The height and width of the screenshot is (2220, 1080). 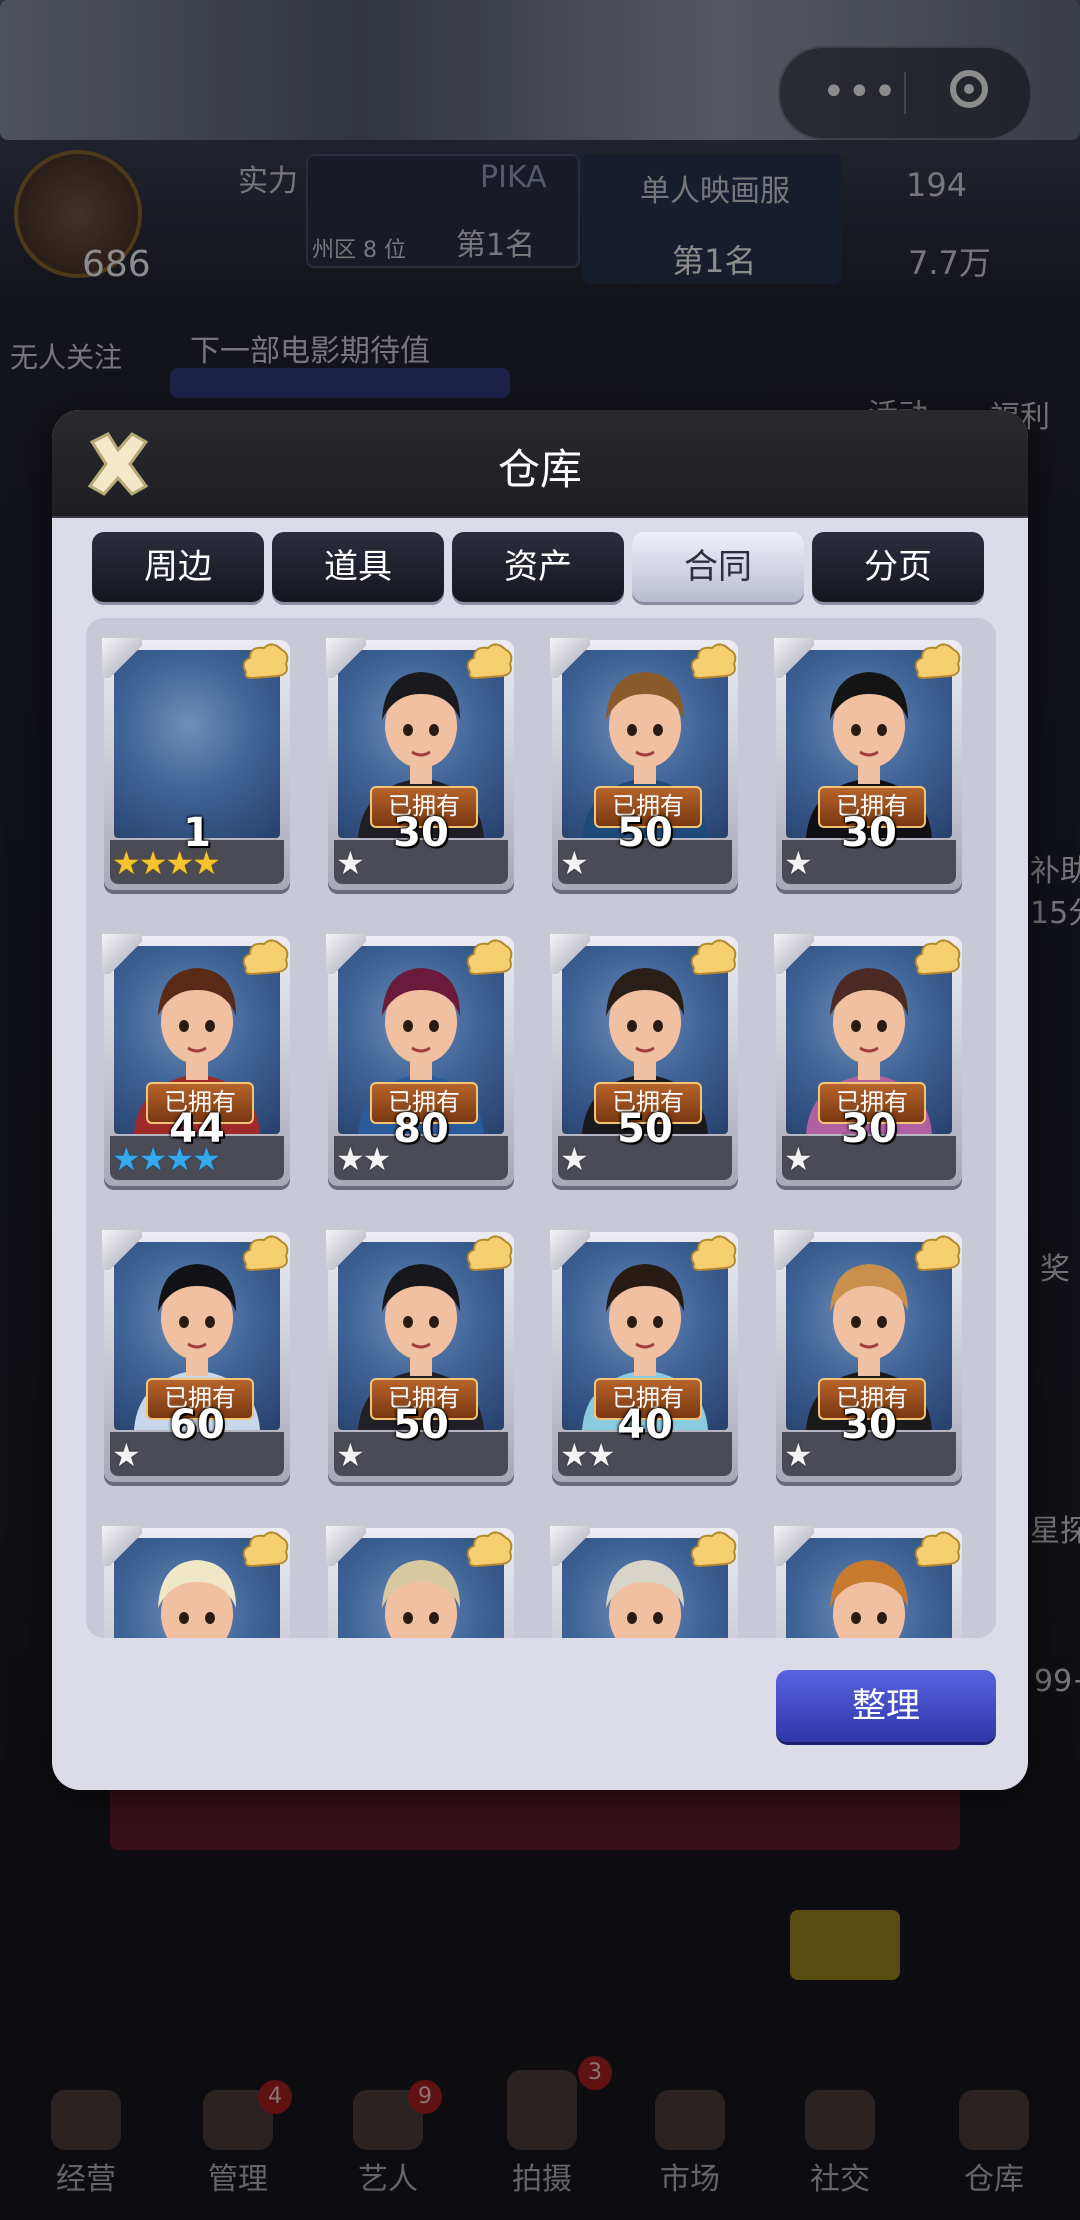 What do you see at coordinates (539, 469) in the screenshot?
I see `dialog-title: 仓库` at bounding box center [539, 469].